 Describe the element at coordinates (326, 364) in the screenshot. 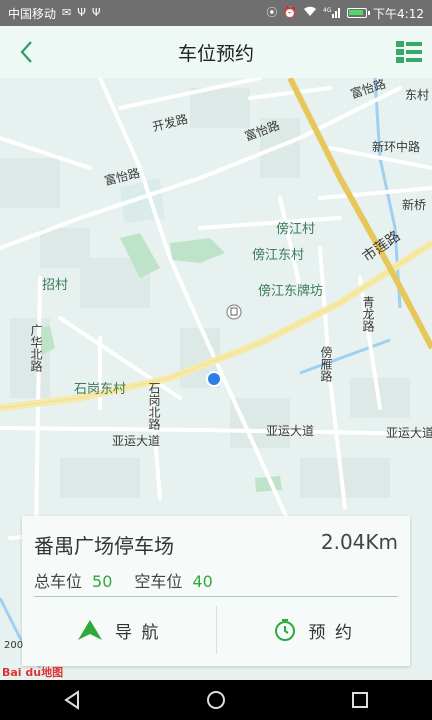

I see `map-label: 傍雁路` at that location.